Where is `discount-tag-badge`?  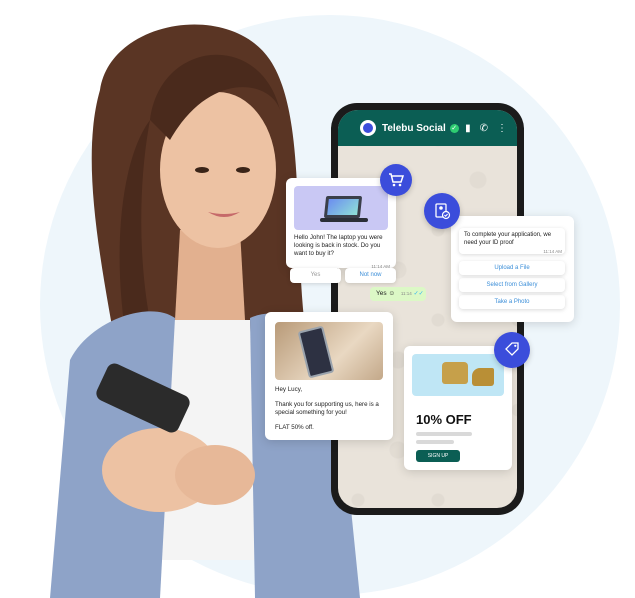 discount-tag-badge is located at coordinates (512, 350).